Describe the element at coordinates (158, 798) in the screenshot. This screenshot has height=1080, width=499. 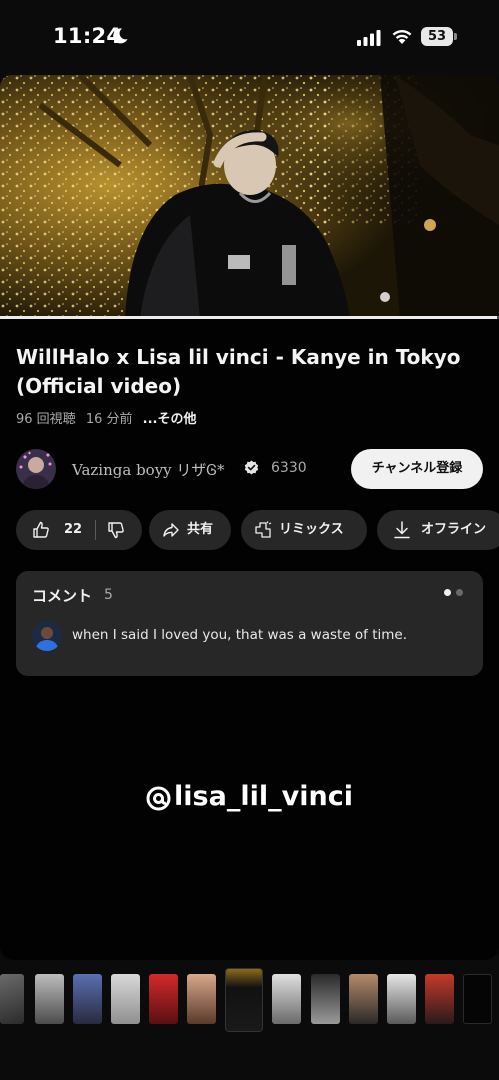
I see `at-sign-icon` at that location.